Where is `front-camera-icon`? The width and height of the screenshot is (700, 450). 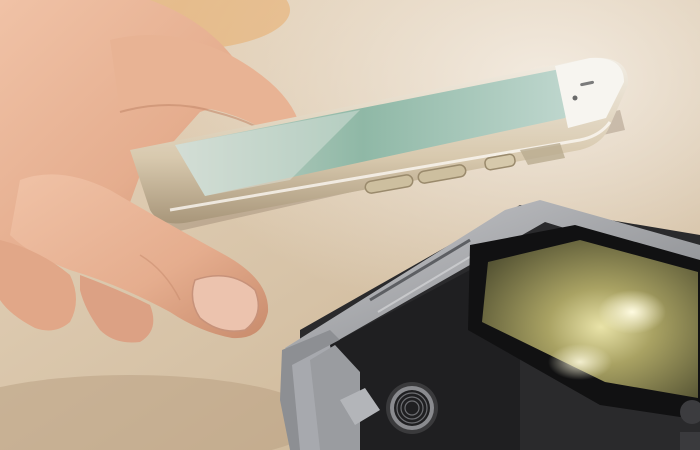 front-camera-icon is located at coordinates (575, 98).